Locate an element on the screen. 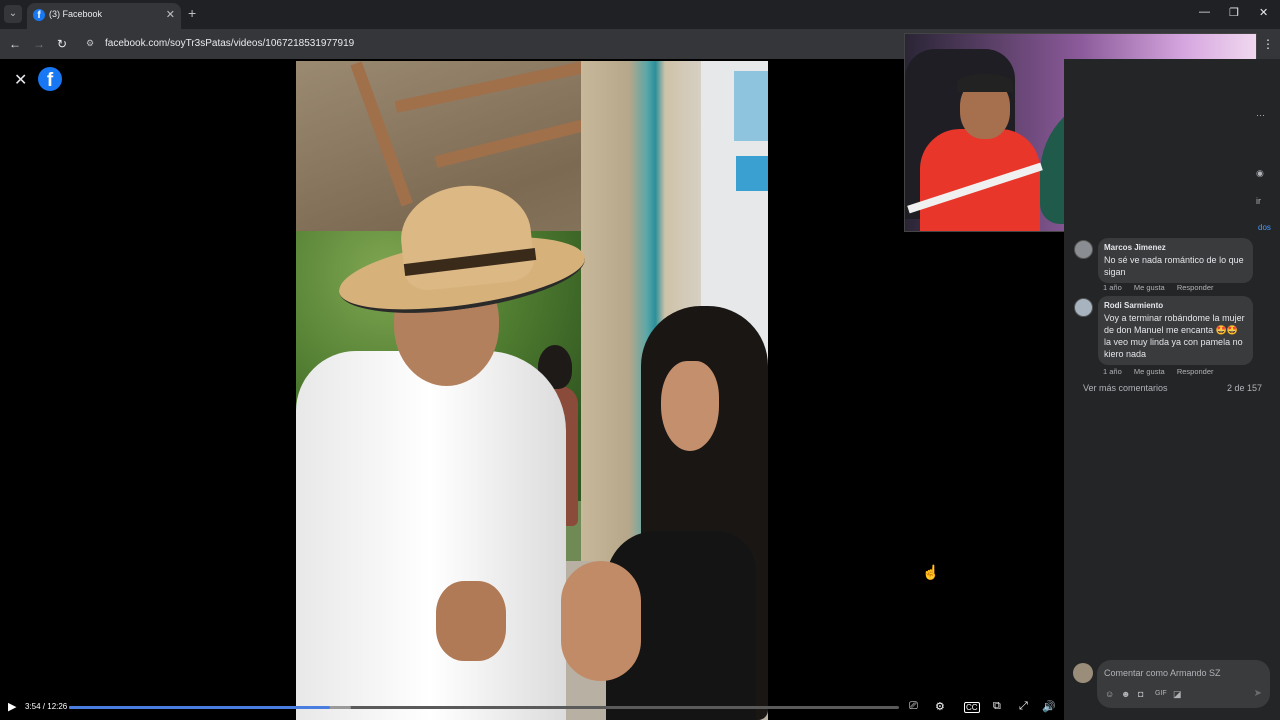  volume-icon: 🔊 is located at coordinates (1049, 706).